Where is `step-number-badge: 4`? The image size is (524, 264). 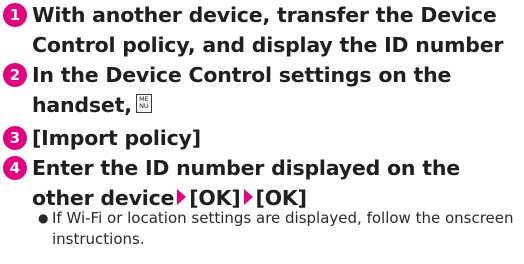
step-number-badge: 4 is located at coordinates (15, 168).